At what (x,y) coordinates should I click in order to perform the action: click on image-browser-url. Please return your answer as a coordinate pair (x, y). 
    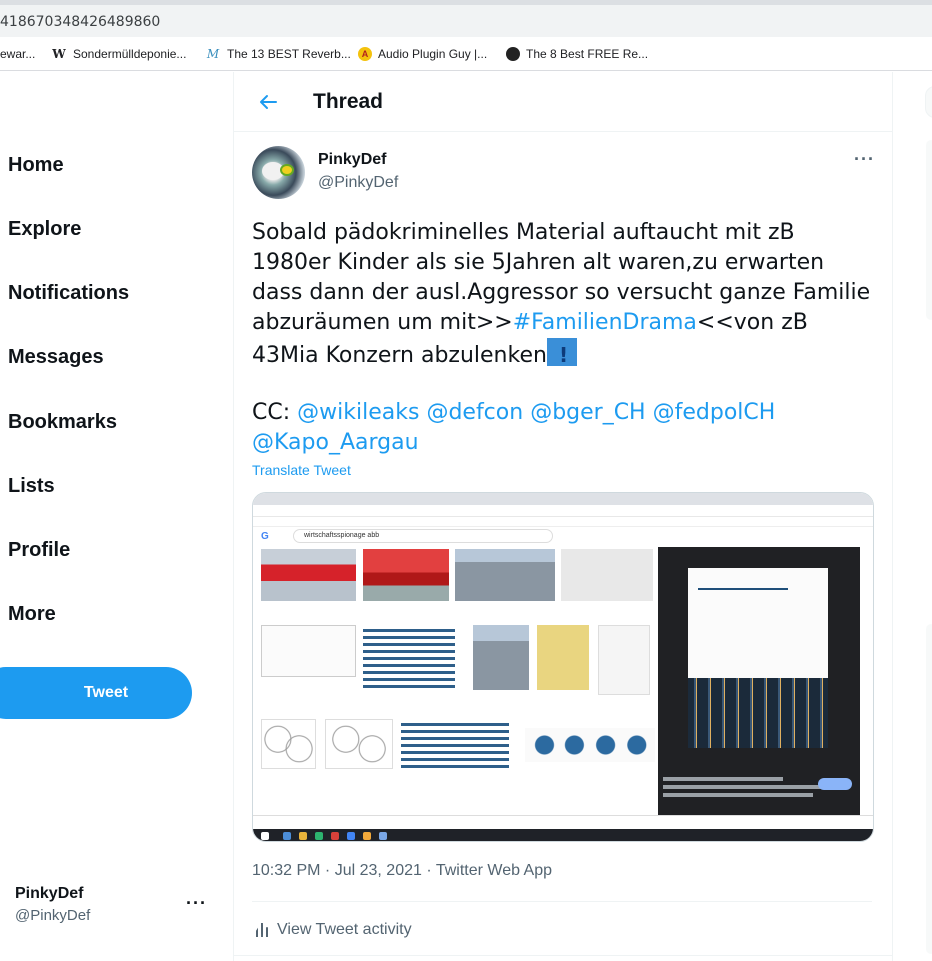
    Looking at the image, I should click on (563, 511).